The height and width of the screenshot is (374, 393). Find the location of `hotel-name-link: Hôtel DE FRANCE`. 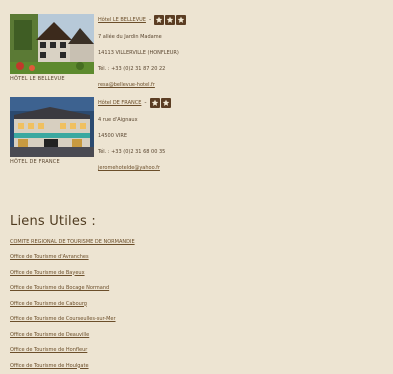

hotel-name-link: Hôtel DE FRANCE is located at coordinates (119, 103).